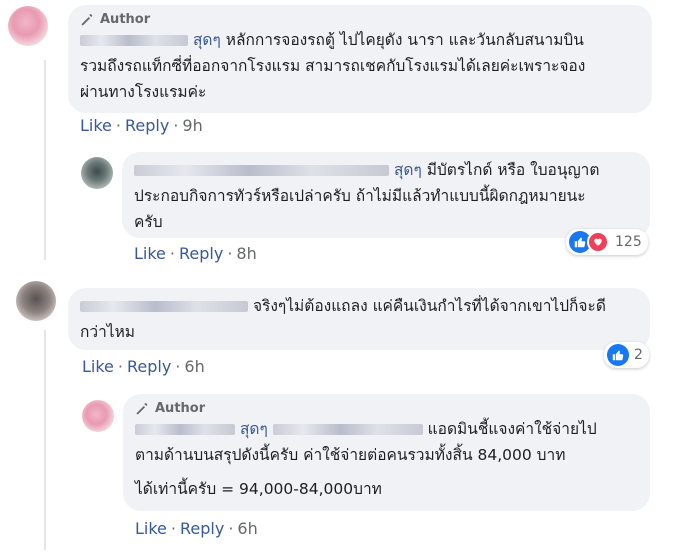  Describe the element at coordinates (258, 489) in the screenshot. I see `comment-text: ได้เท่านี้ครับ = 94,000-84,000บาท` at that location.